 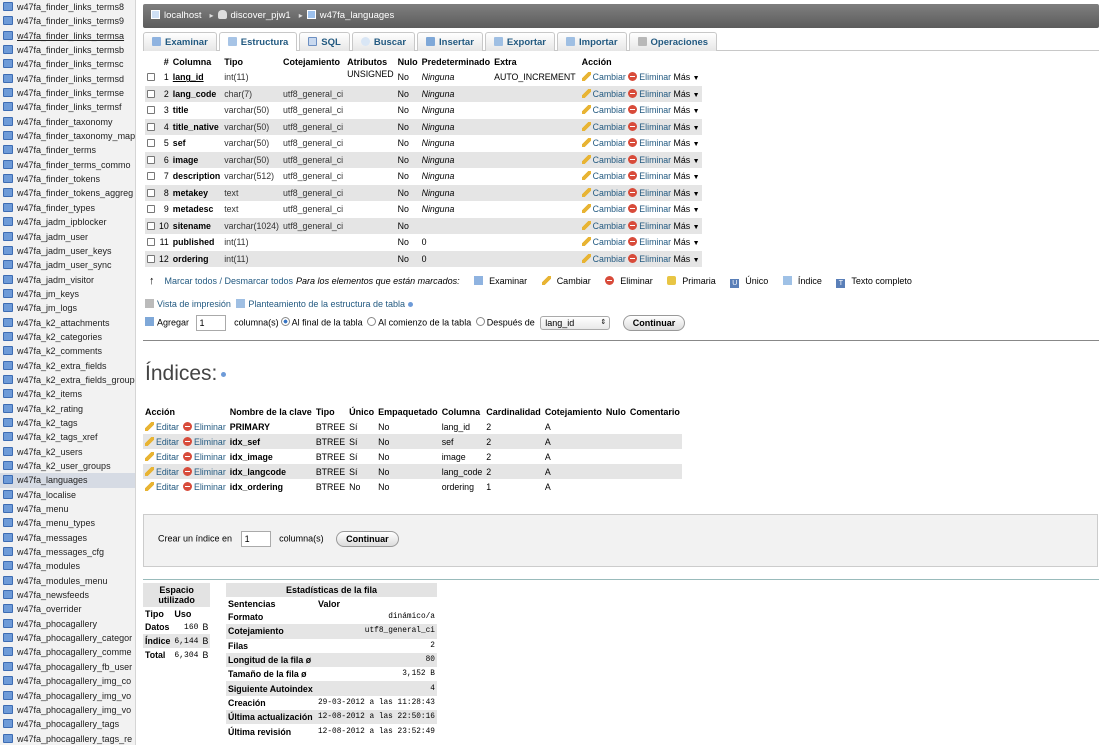 I want to click on sidebar-item: w47fa_finder_links_termsa, so click(x=67, y=36).